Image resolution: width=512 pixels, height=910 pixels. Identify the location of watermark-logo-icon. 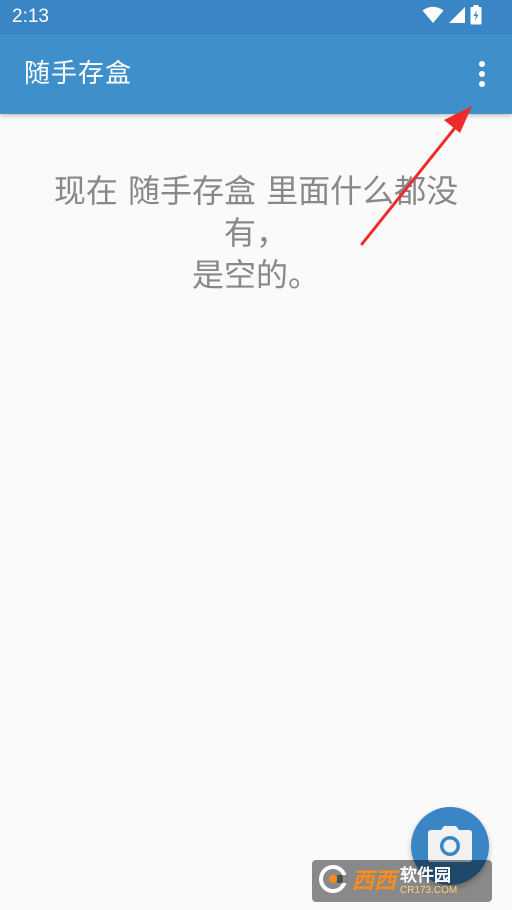
(333, 881).